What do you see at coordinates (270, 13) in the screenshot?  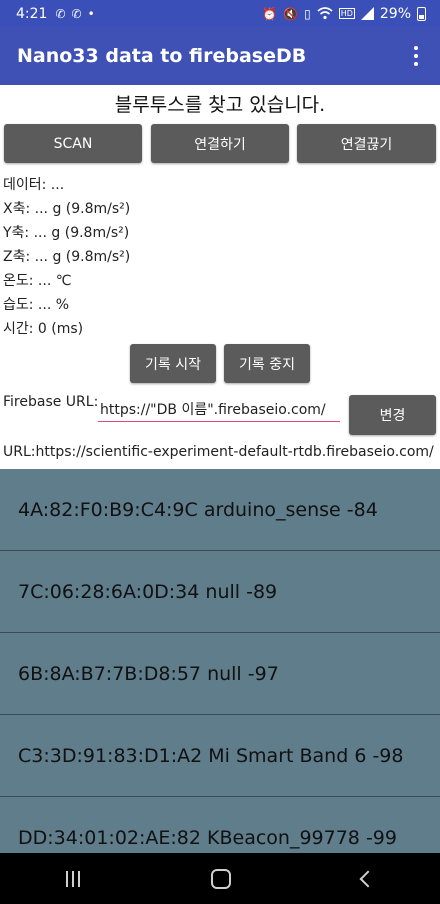 I see `alarm-icon: ⏰` at bounding box center [270, 13].